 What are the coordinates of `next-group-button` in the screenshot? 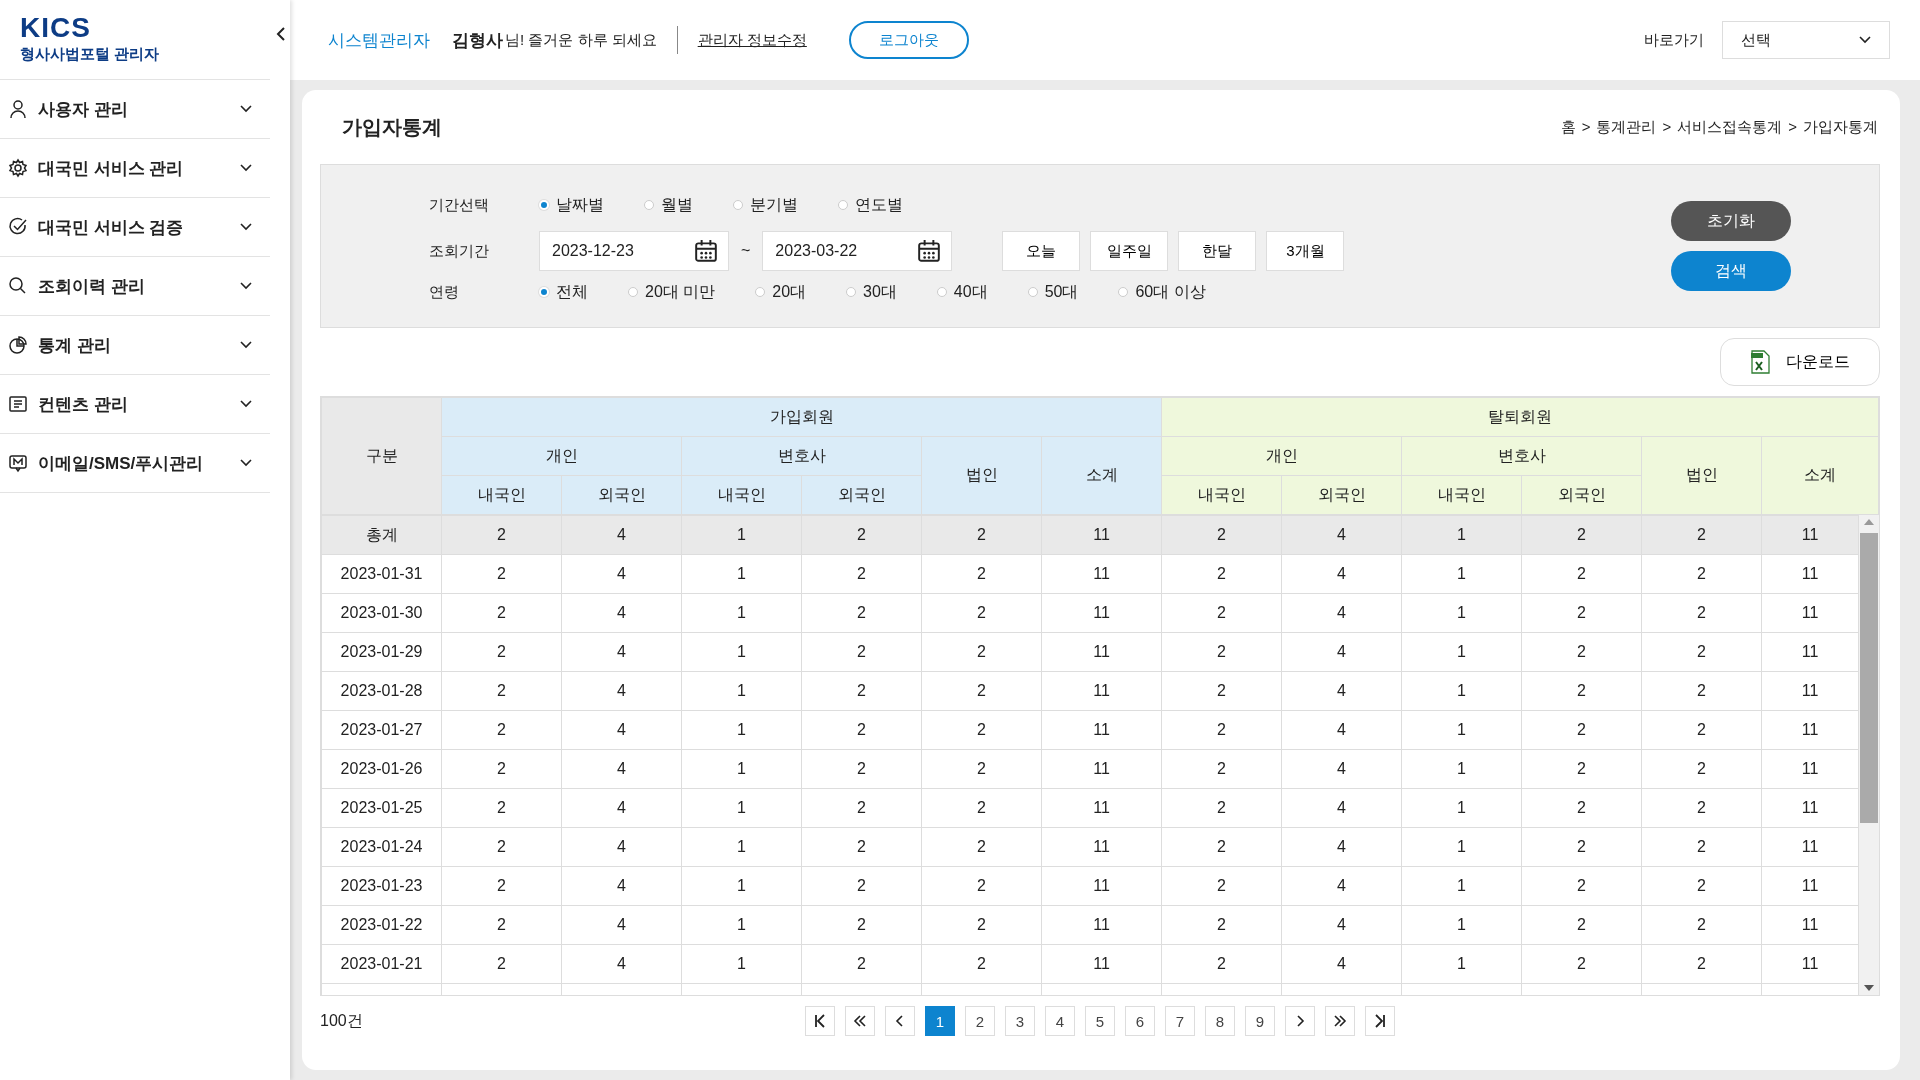 It's located at (1340, 1021).